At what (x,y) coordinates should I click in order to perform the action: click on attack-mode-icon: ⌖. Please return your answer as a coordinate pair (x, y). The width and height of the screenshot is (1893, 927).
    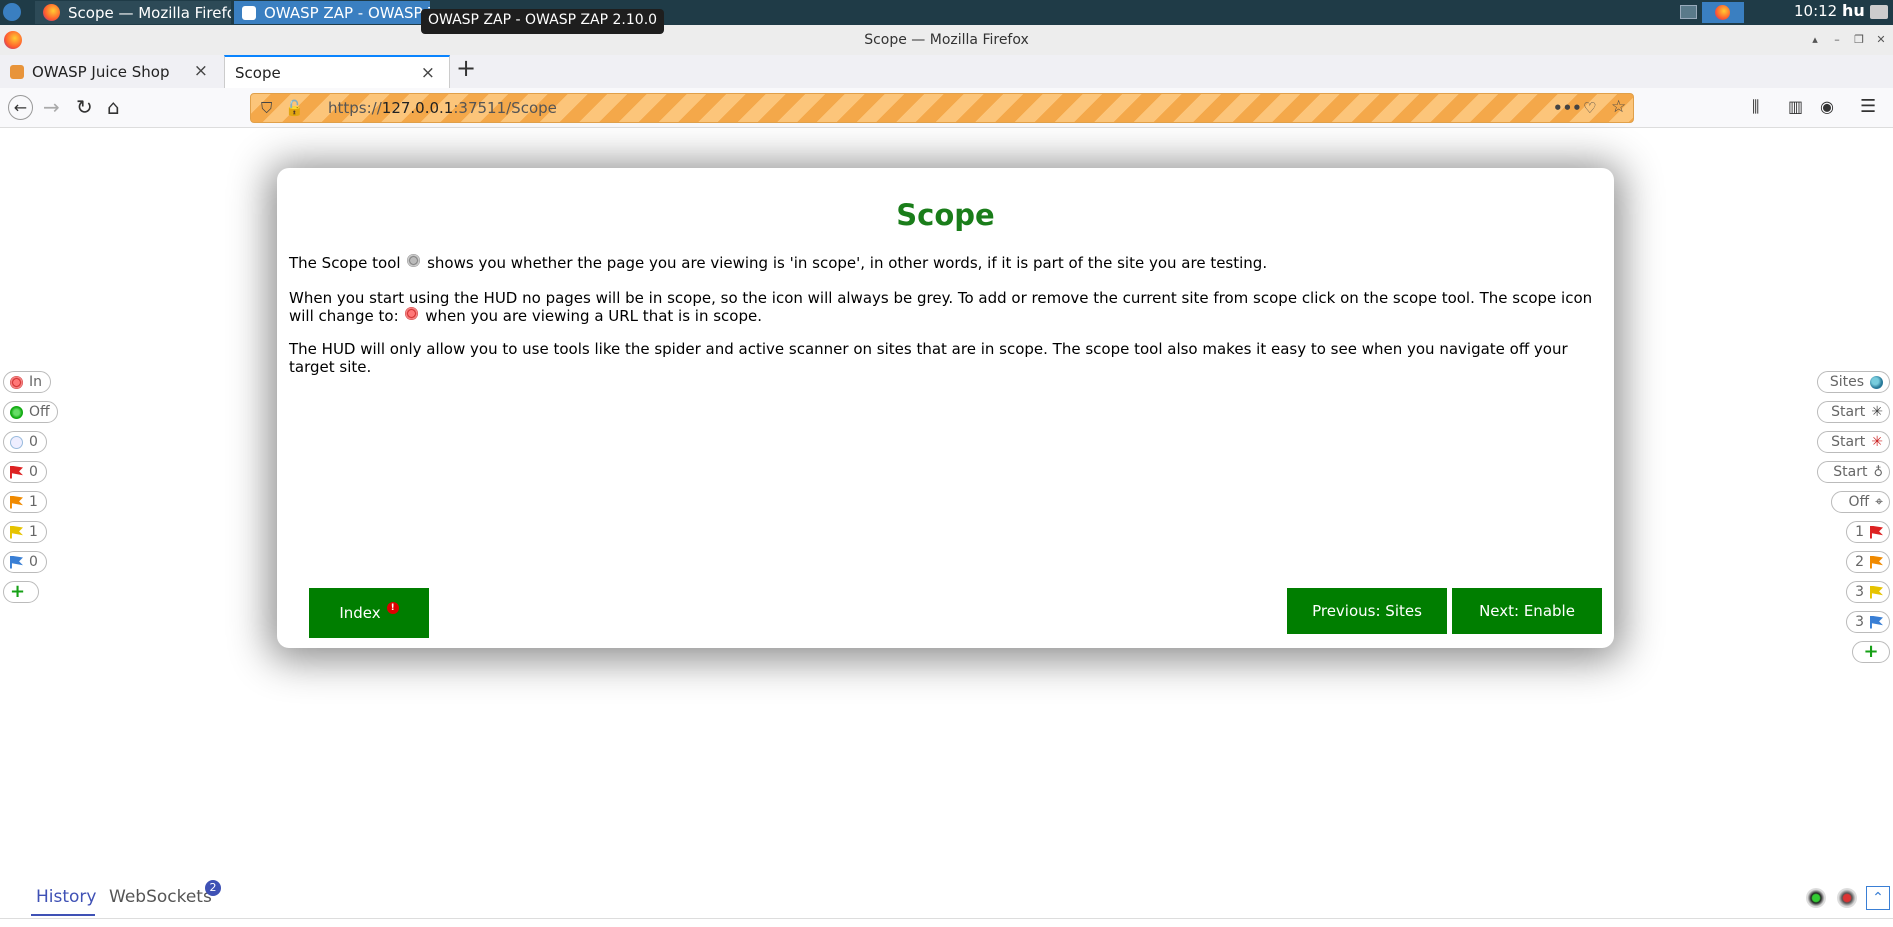
    Looking at the image, I should click on (1879, 502).